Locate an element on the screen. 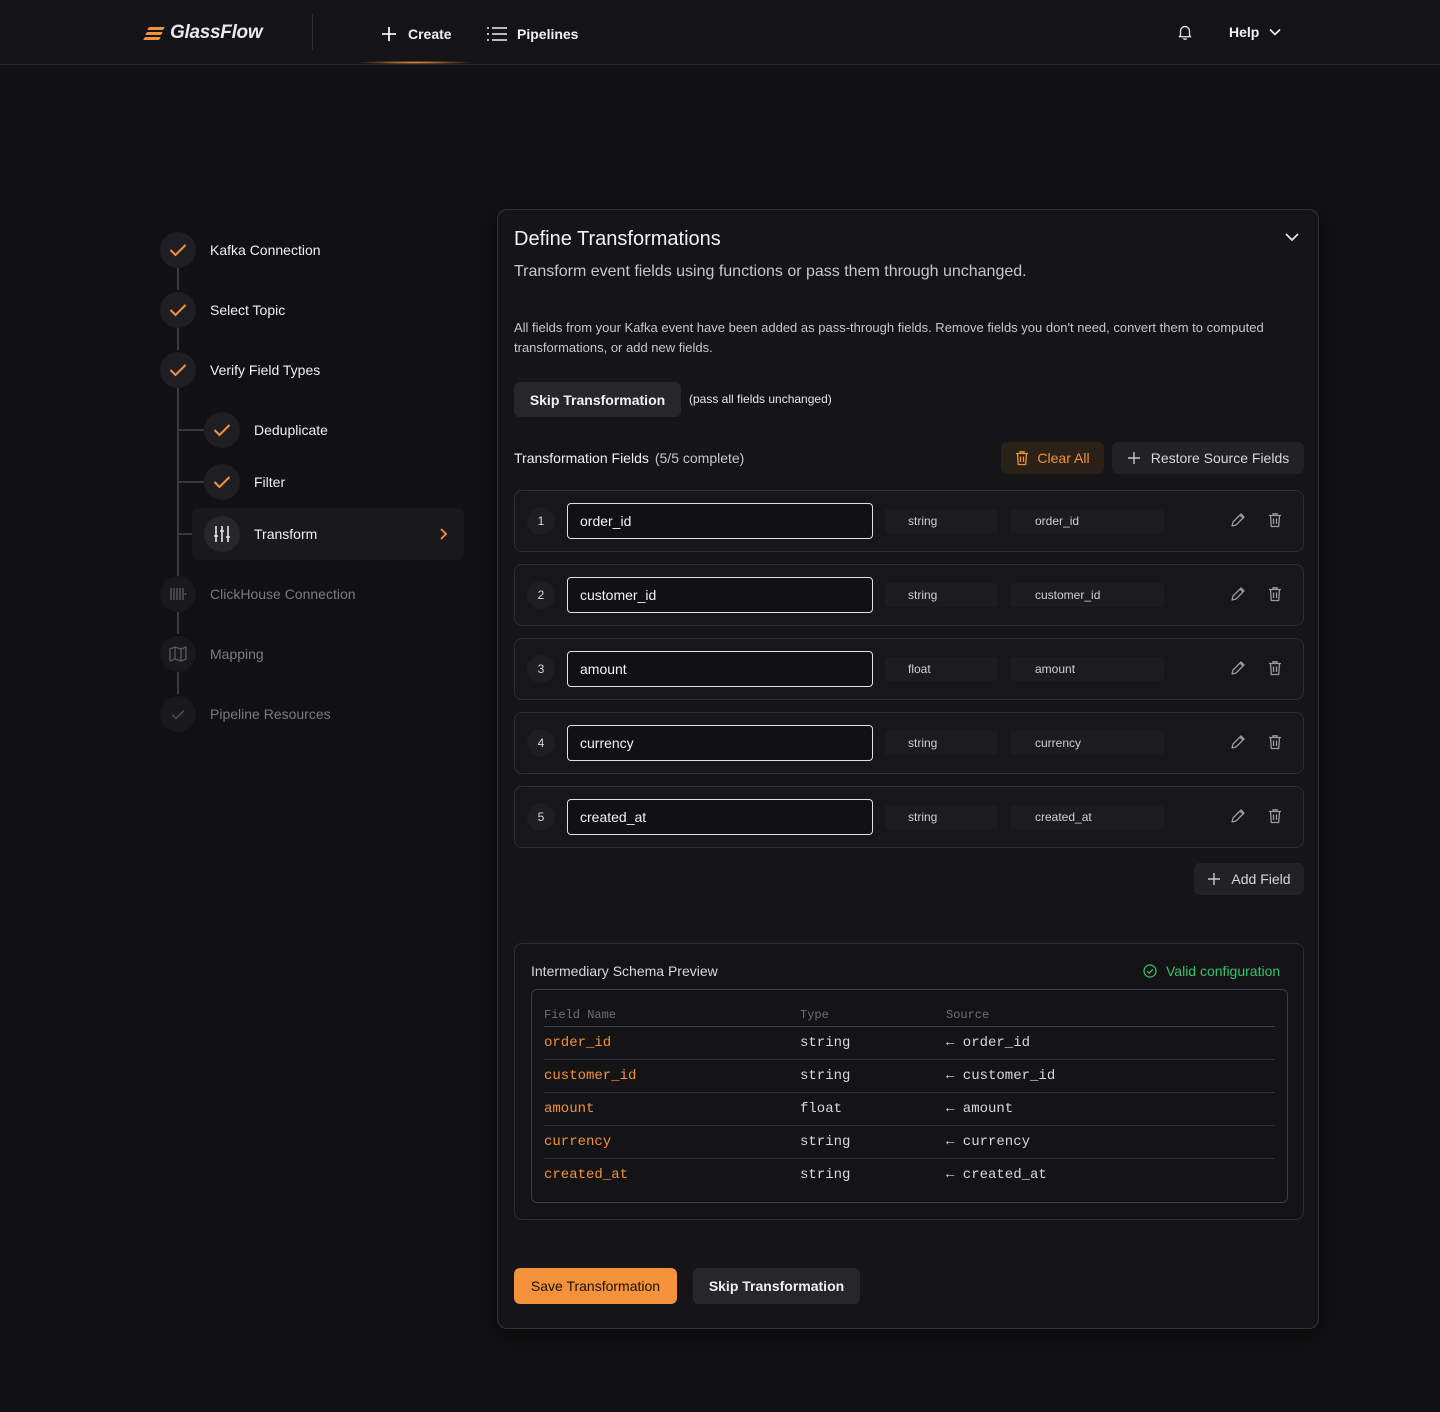  step-kafka-connection: Kafka Connection is located at coordinates (240, 250).